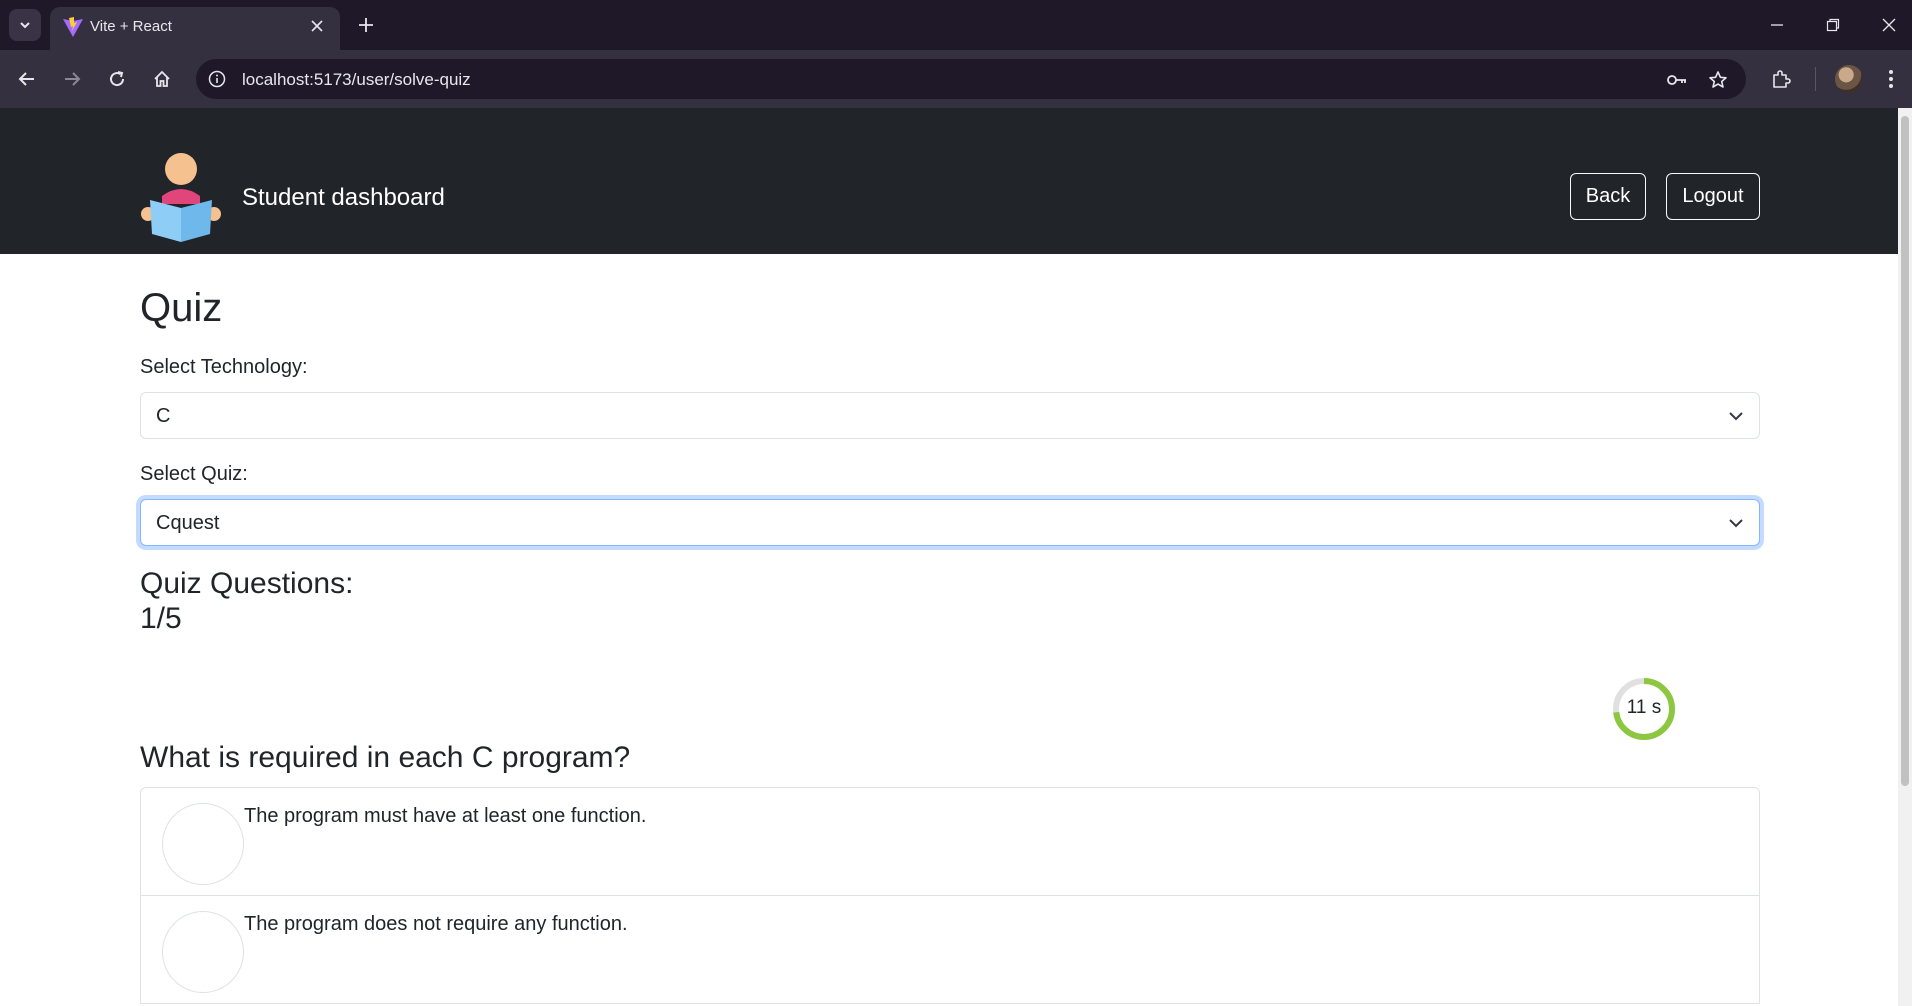 This screenshot has height=1006, width=1912. Describe the element at coordinates (131, 26) in the screenshot. I see `tab-title: Vite + React` at that location.